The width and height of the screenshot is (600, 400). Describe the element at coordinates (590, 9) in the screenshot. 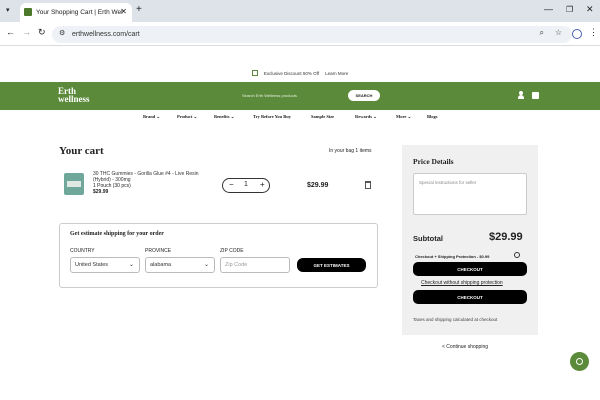

I see `window-close-icon: ✕` at that location.